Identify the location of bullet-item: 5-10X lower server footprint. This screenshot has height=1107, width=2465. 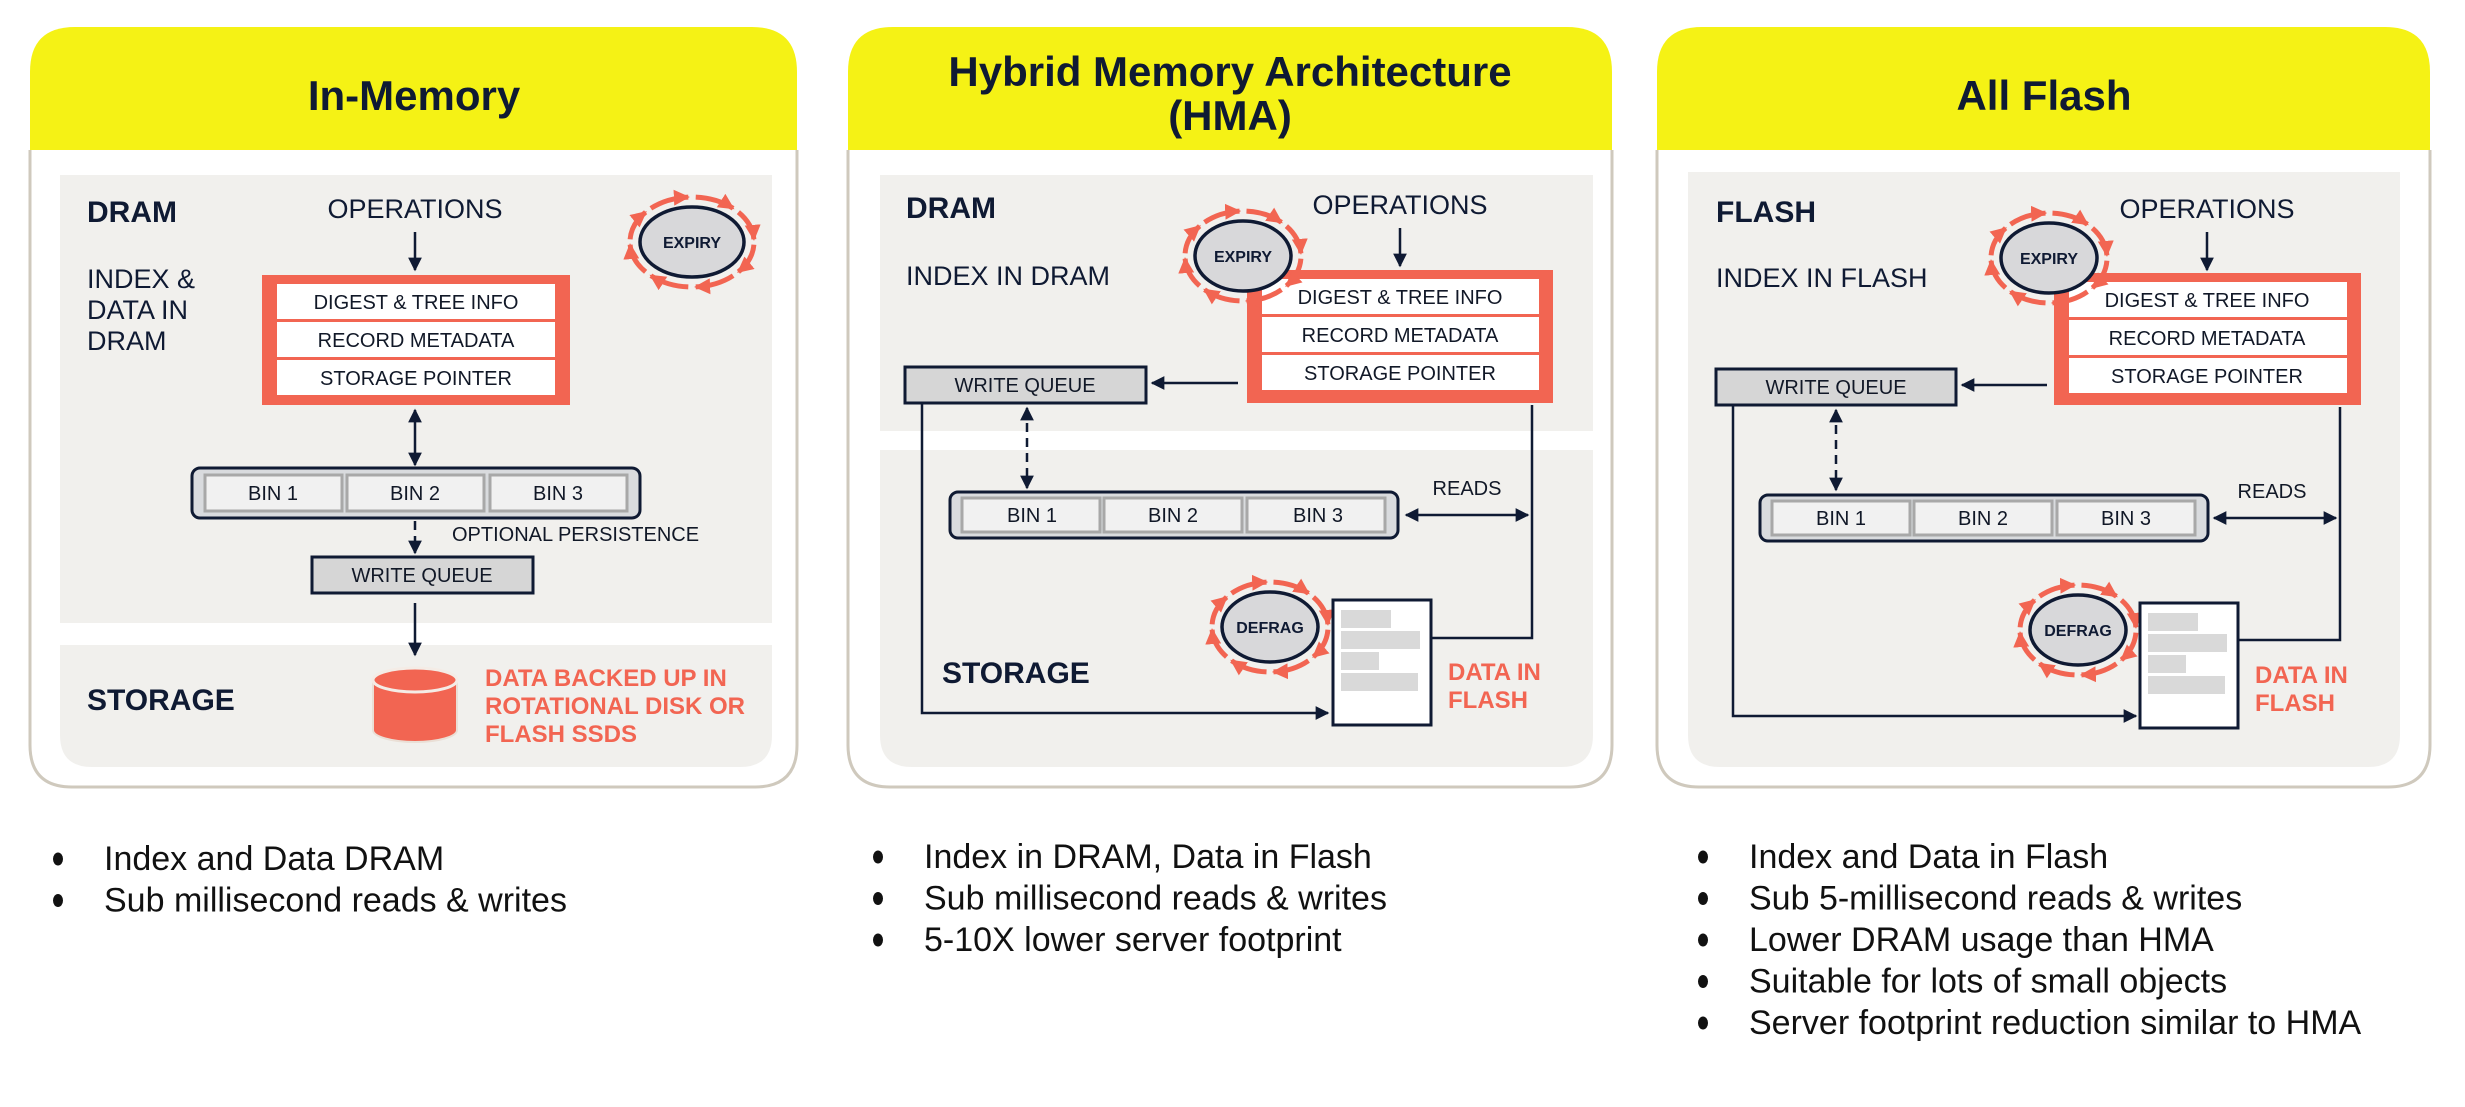
(1133, 940).